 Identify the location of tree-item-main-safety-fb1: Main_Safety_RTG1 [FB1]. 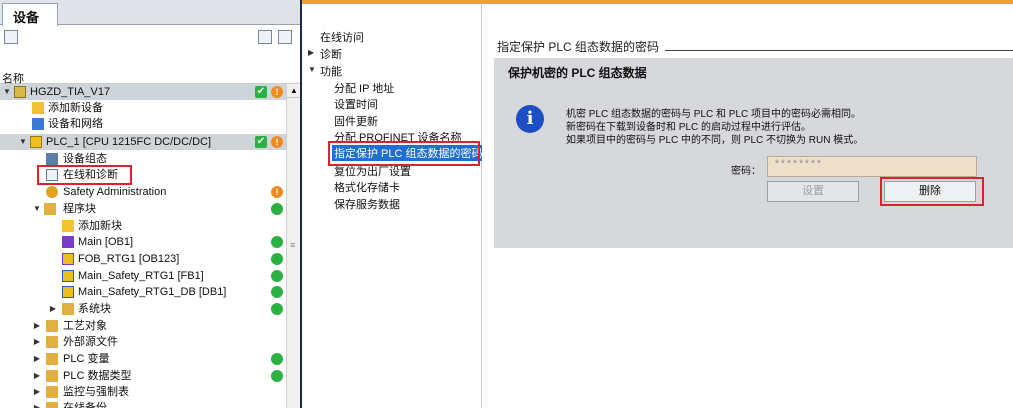
(143, 276).